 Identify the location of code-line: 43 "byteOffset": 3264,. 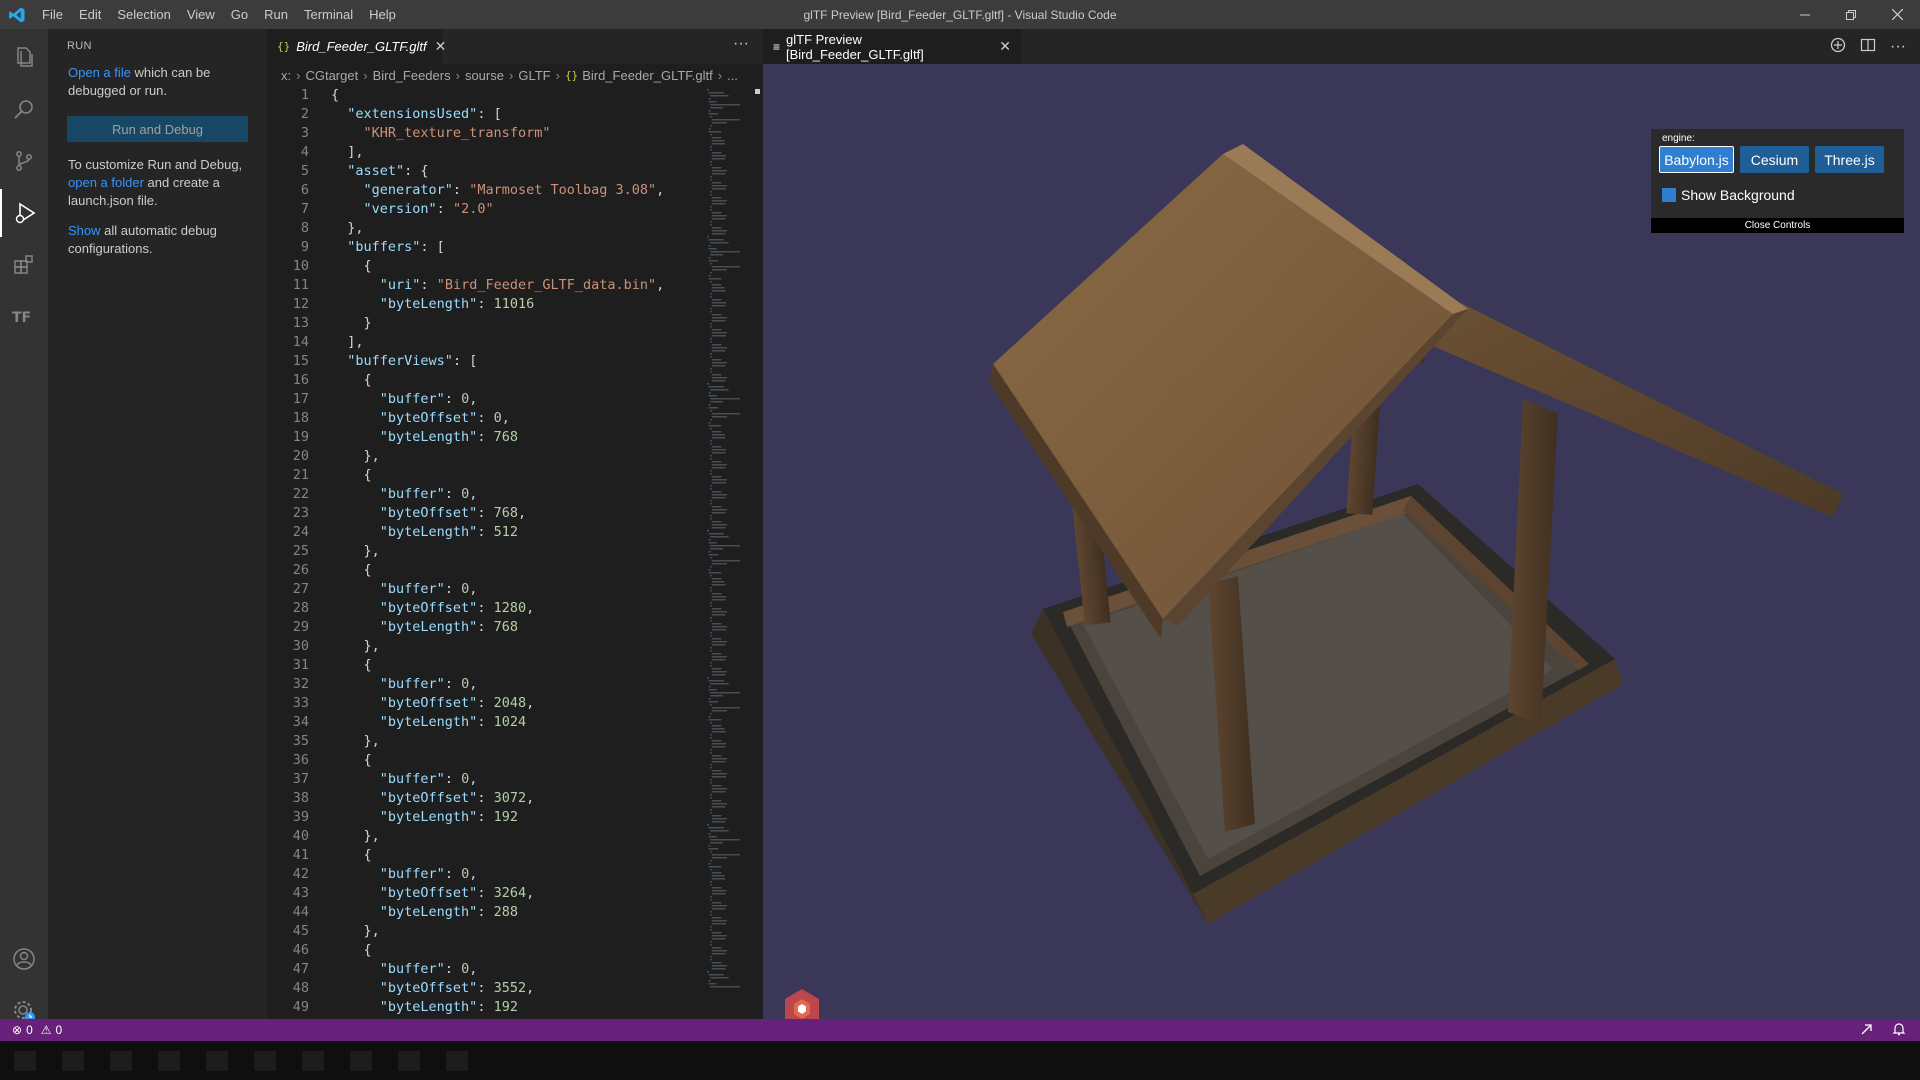
(482, 893).